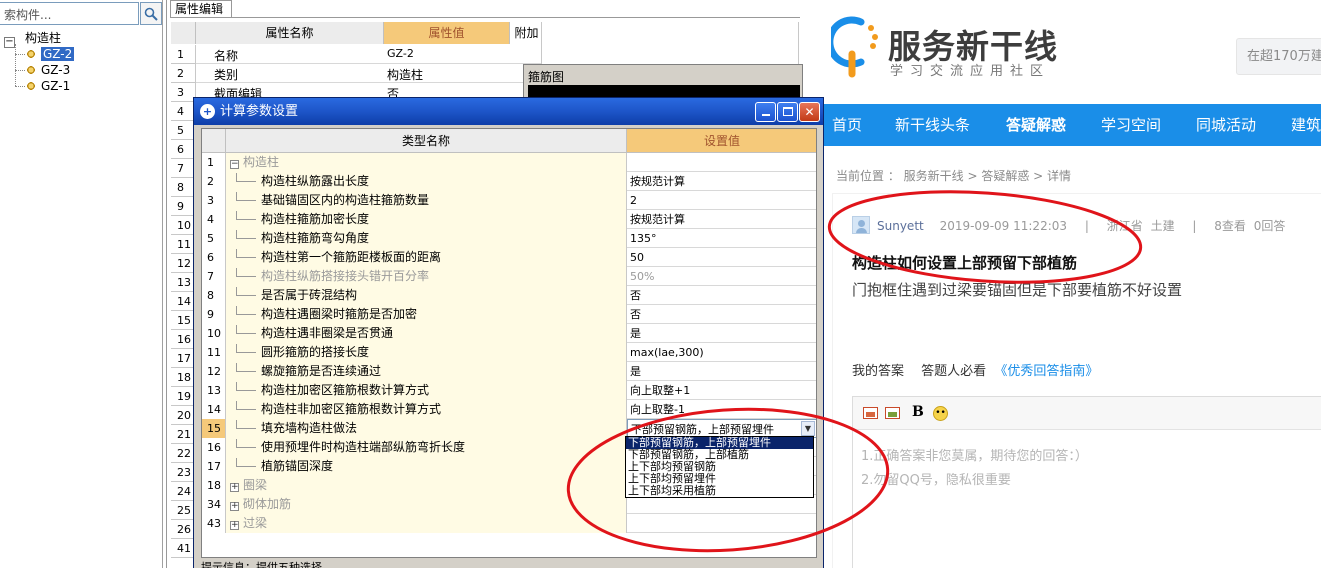  What do you see at coordinates (870, 413) in the screenshot?
I see `image-icon` at bounding box center [870, 413].